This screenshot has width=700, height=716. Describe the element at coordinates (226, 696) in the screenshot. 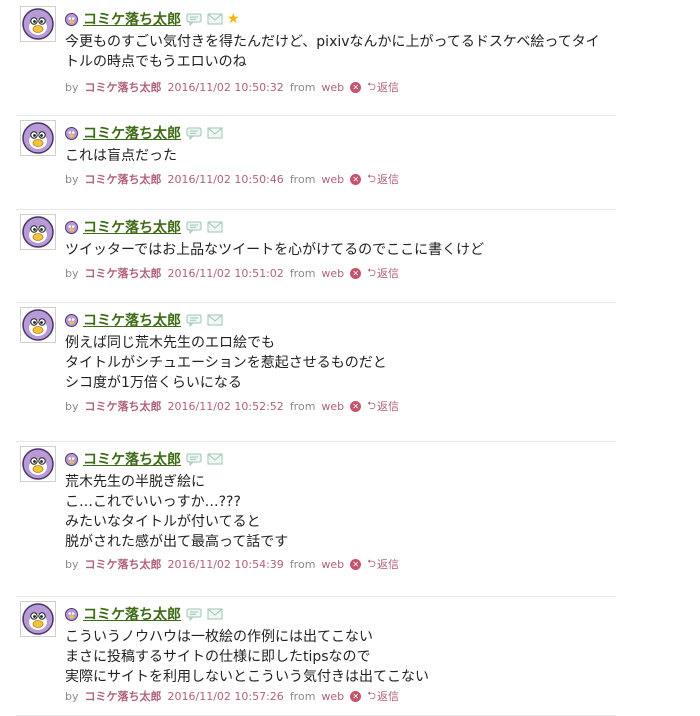

I see `post-datetime-link: 2016/11/02 10:57:26` at that location.